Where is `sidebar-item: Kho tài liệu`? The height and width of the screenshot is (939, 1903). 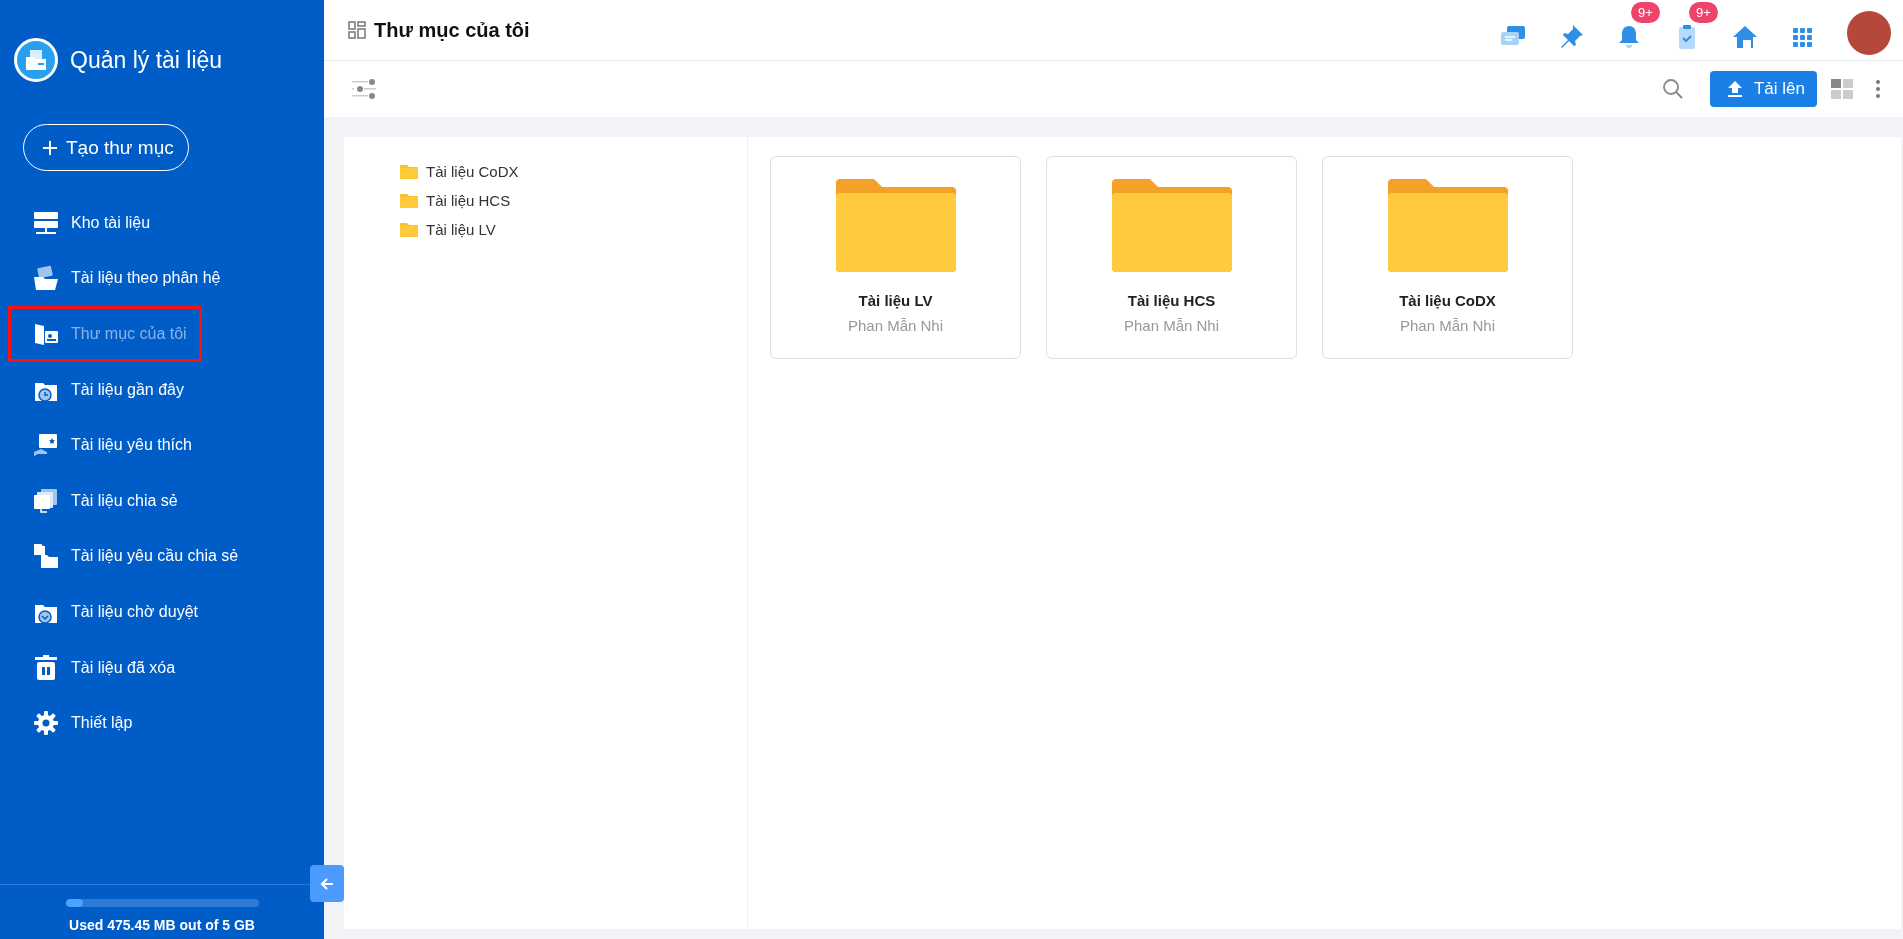 sidebar-item: Kho tài liệu is located at coordinates (161, 223).